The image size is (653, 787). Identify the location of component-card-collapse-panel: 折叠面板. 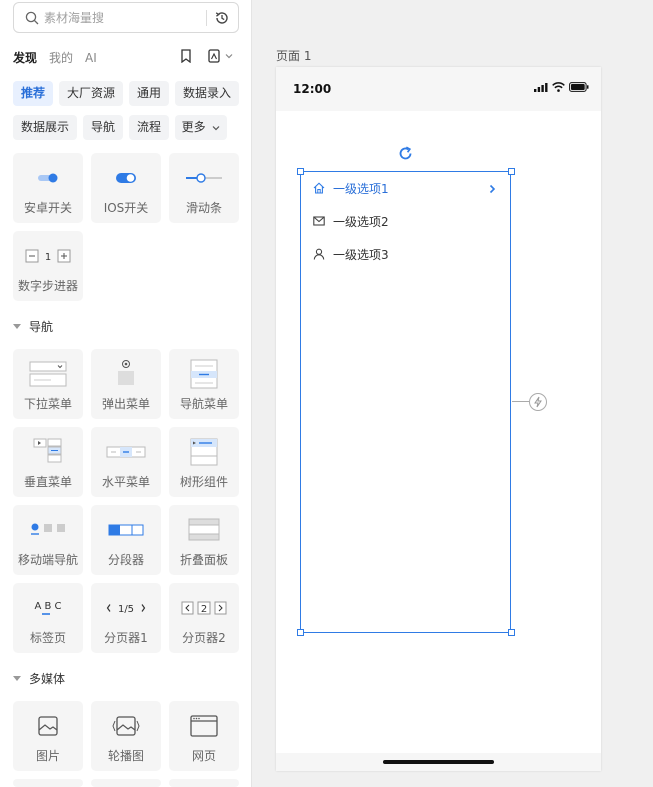
(204, 540).